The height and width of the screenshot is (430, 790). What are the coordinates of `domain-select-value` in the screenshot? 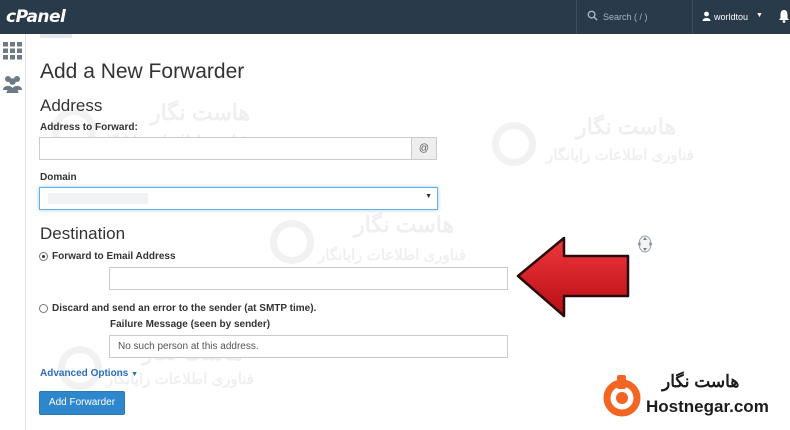 It's located at (98, 198).